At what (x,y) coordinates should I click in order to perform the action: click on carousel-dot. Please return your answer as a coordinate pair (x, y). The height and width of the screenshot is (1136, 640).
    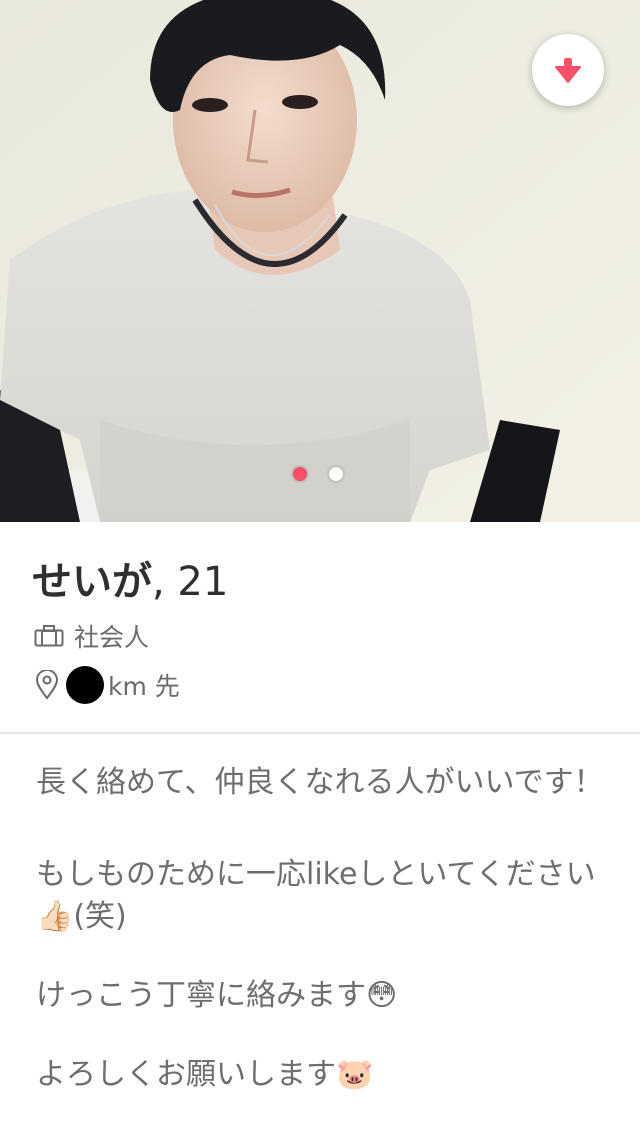
    Looking at the image, I should click on (336, 474).